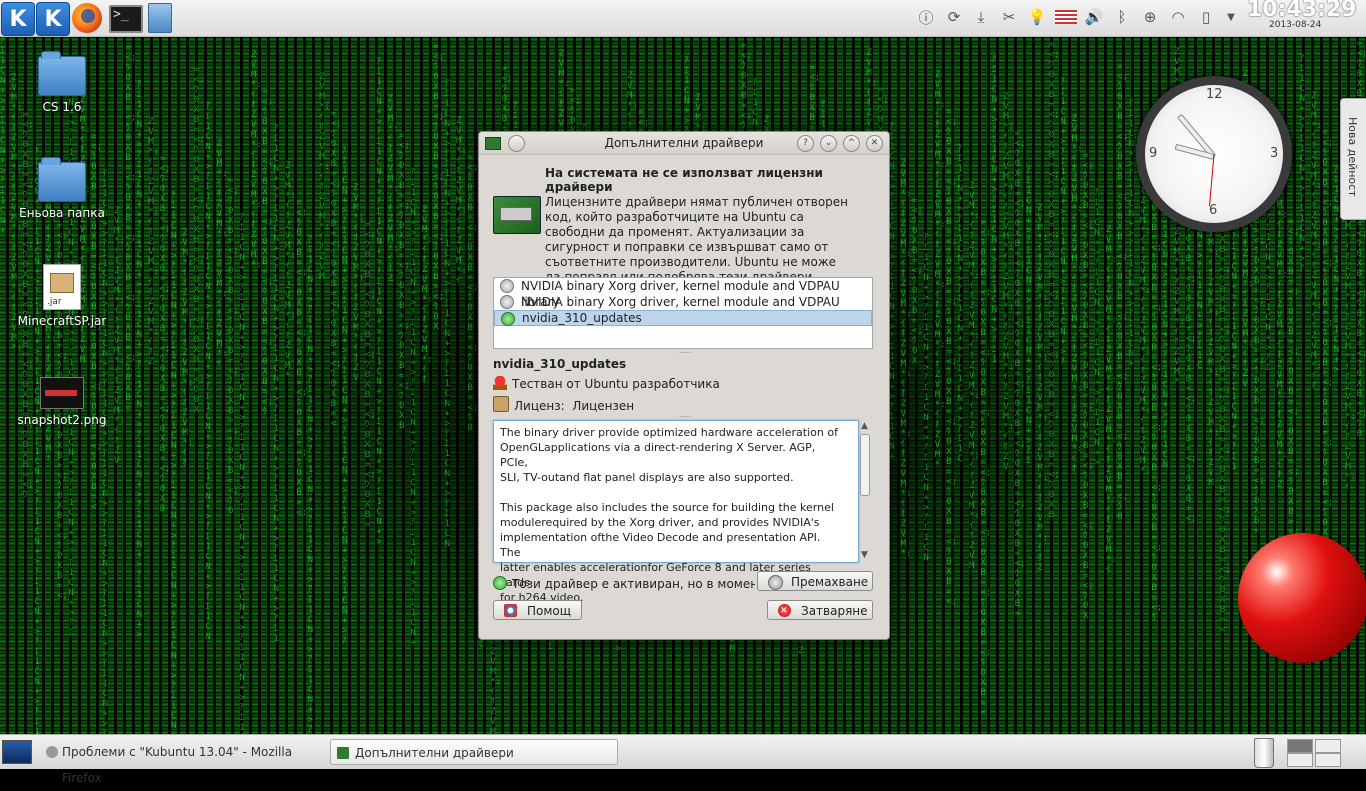 This screenshot has width=1366, height=791. What do you see at coordinates (560, 364) in the screenshot?
I see `selected-driver-name: nvidia_310_updates` at bounding box center [560, 364].